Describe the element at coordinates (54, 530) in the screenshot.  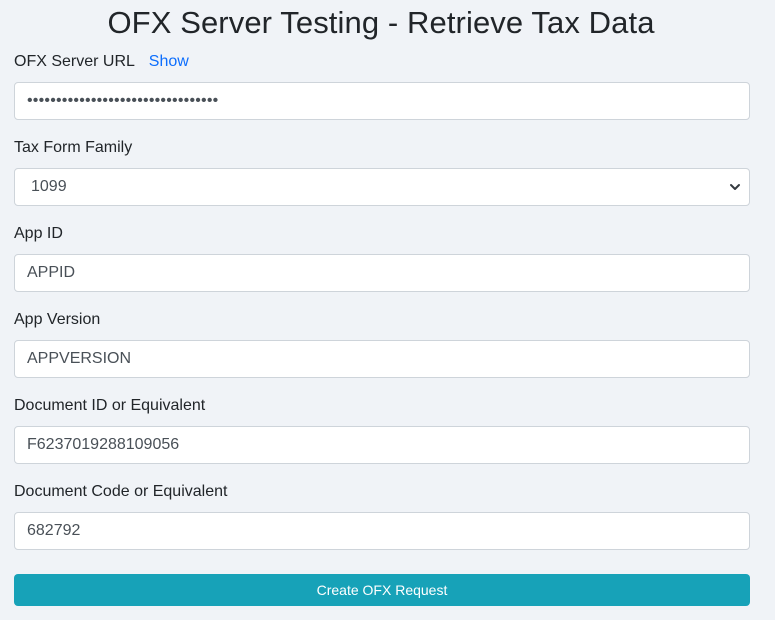
I see `document-code-value: 682792` at that location.